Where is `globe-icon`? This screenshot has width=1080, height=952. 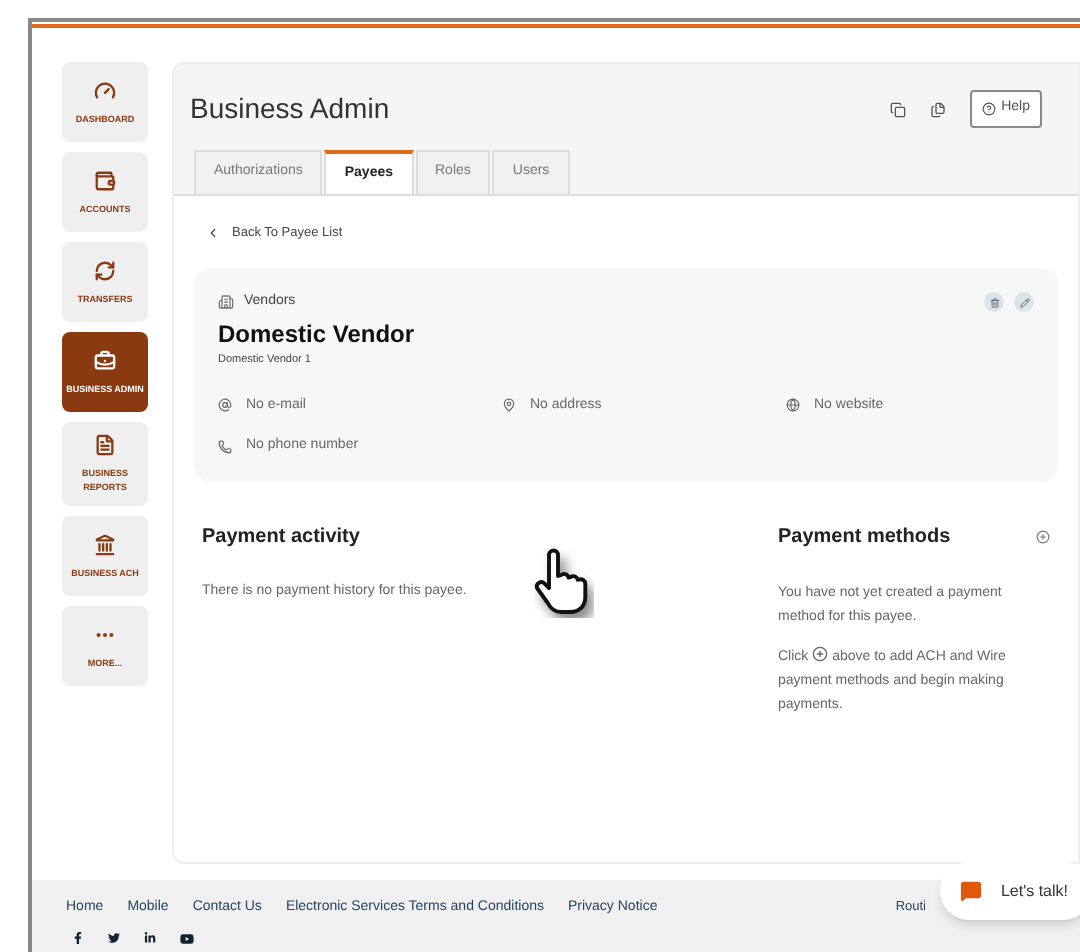
globe-icon is located at coordinates (793, 405).